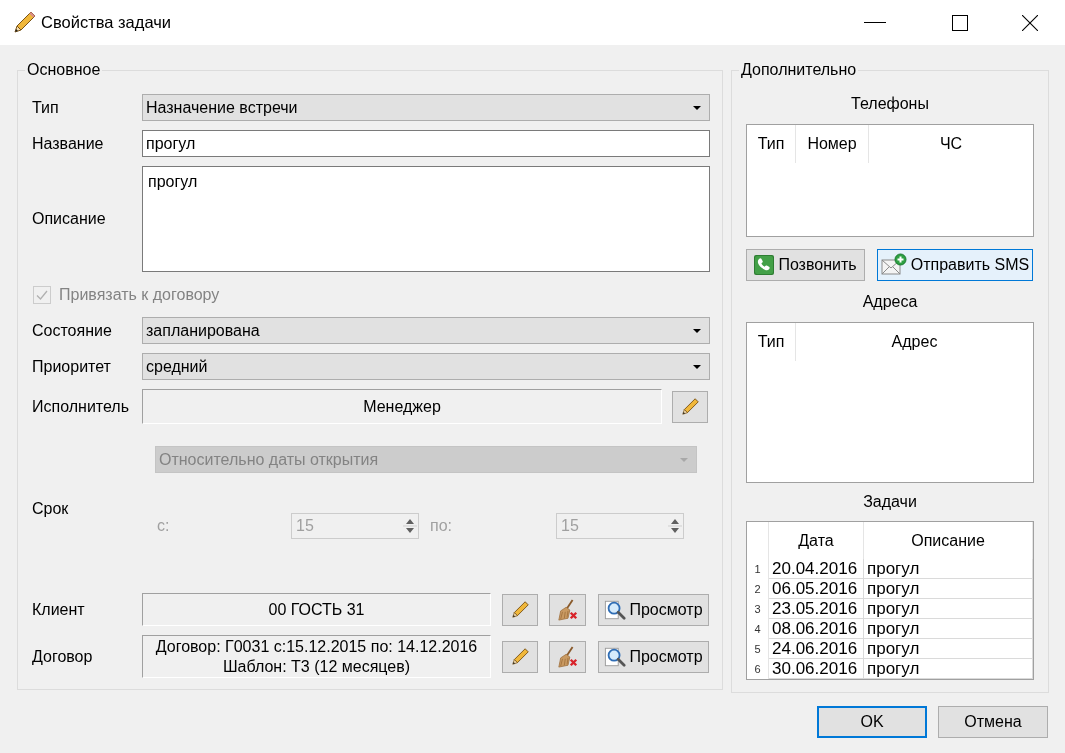  Describe the element at coordinates (426, 107) in the screenshot. I see `dropdown: Назначение встречи` at that location.